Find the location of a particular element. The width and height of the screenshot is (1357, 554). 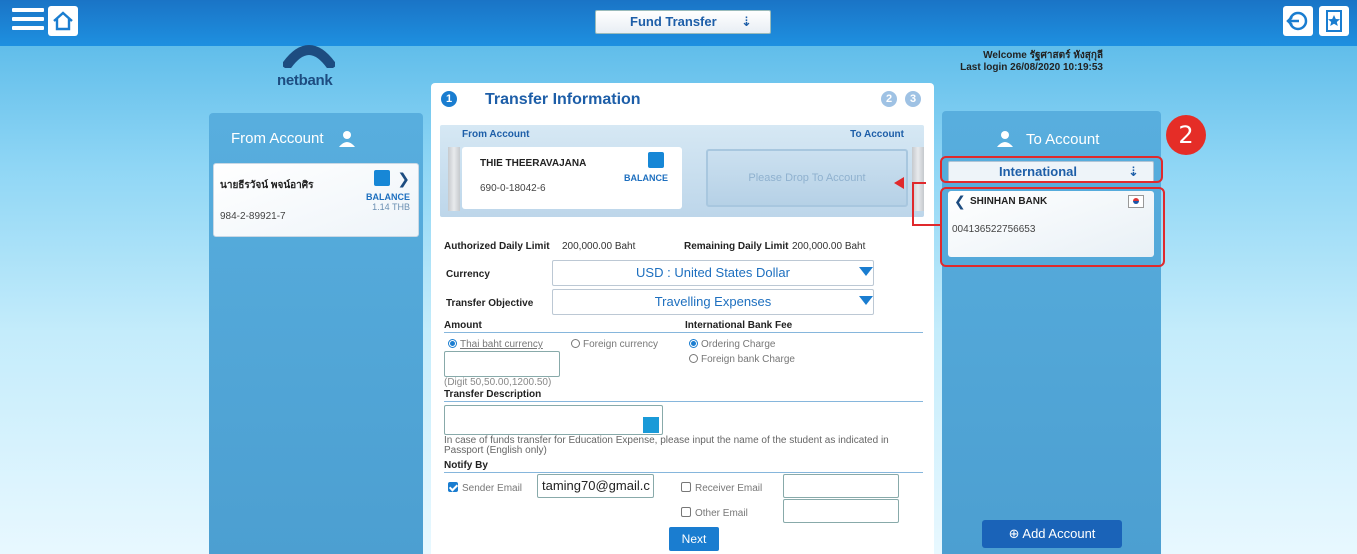

currency-label: Currency is located at coordinates (468, 274).